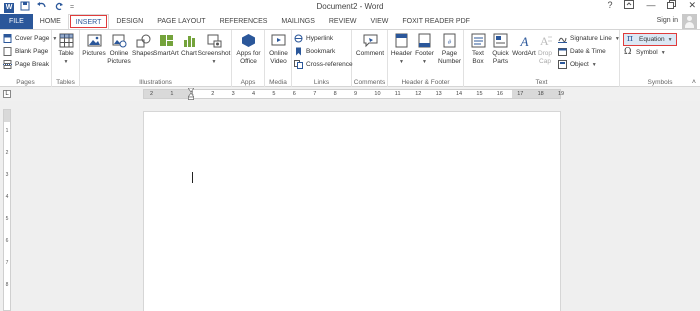 The image size is (700, 311). I want to click on drop-cap-button: A Drop Cap, so click(545, 49).